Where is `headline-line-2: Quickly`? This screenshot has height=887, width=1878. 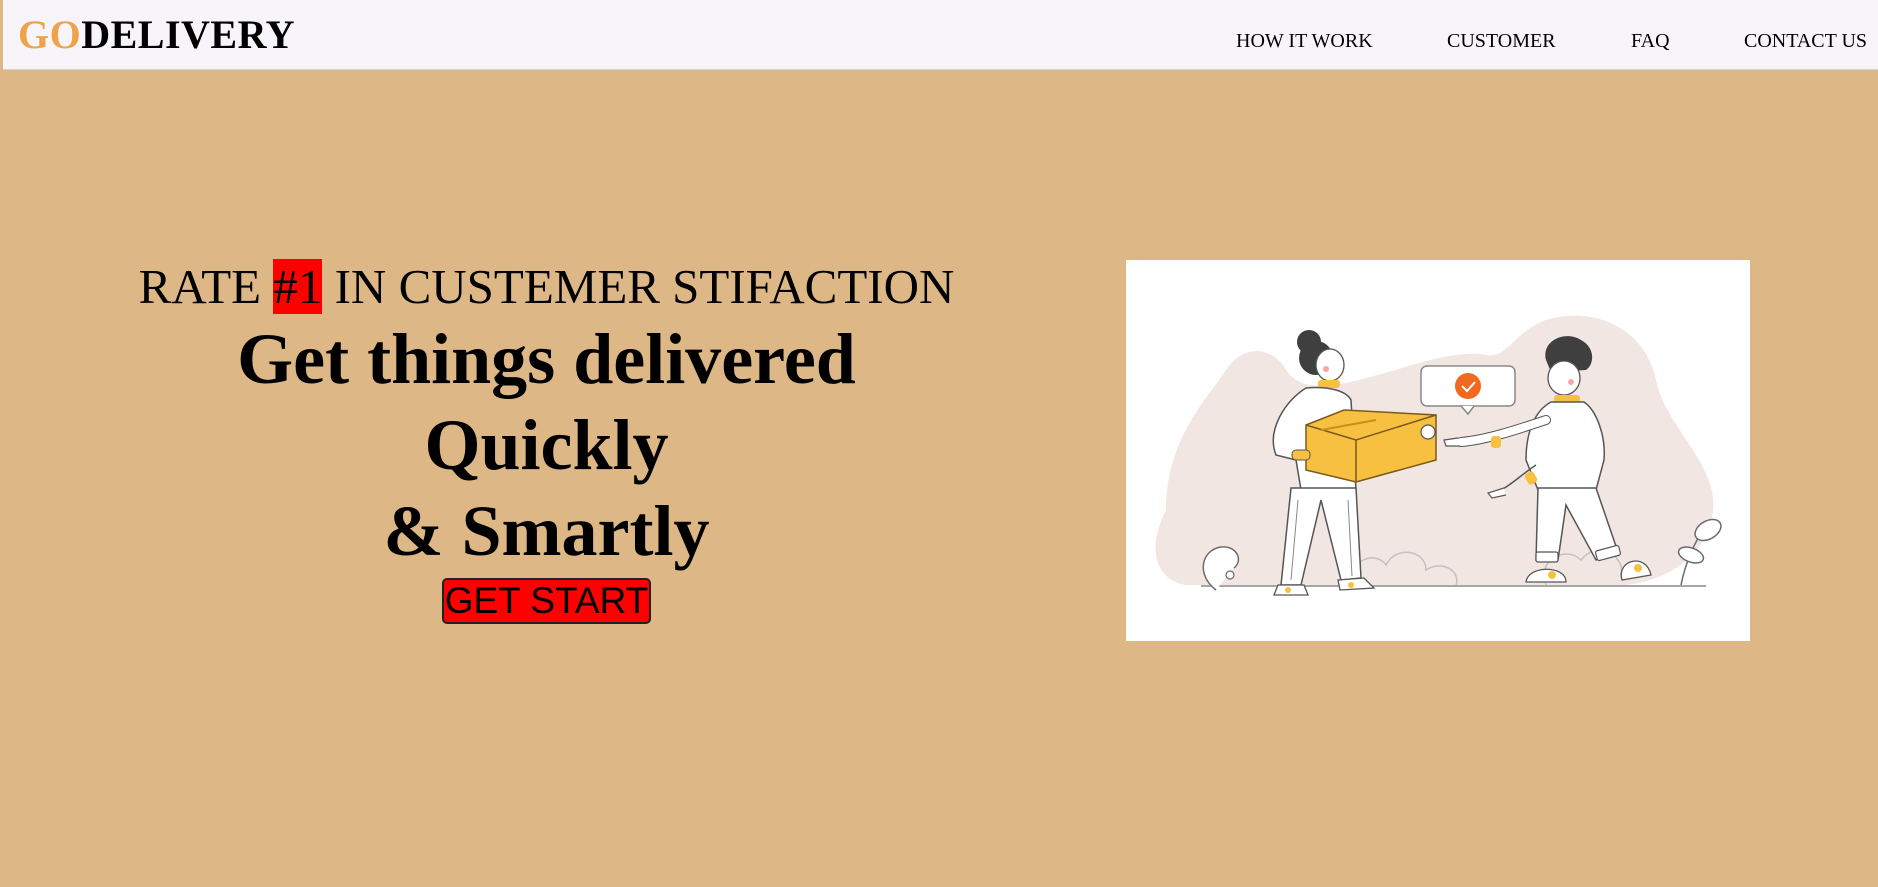 headline-line-2: Quickly is located at coordinates (546, 445).